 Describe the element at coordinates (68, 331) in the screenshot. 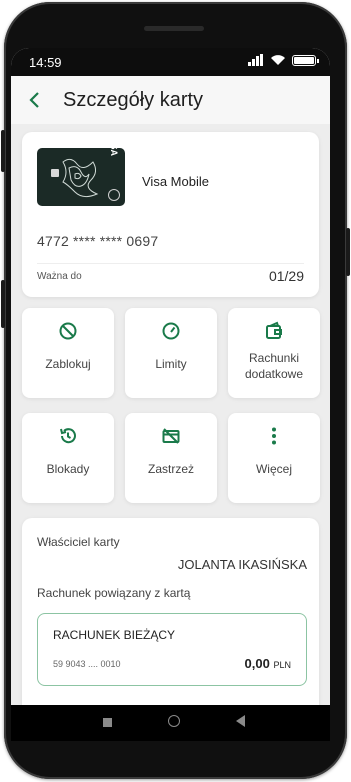

I see `block-icon` at that location.